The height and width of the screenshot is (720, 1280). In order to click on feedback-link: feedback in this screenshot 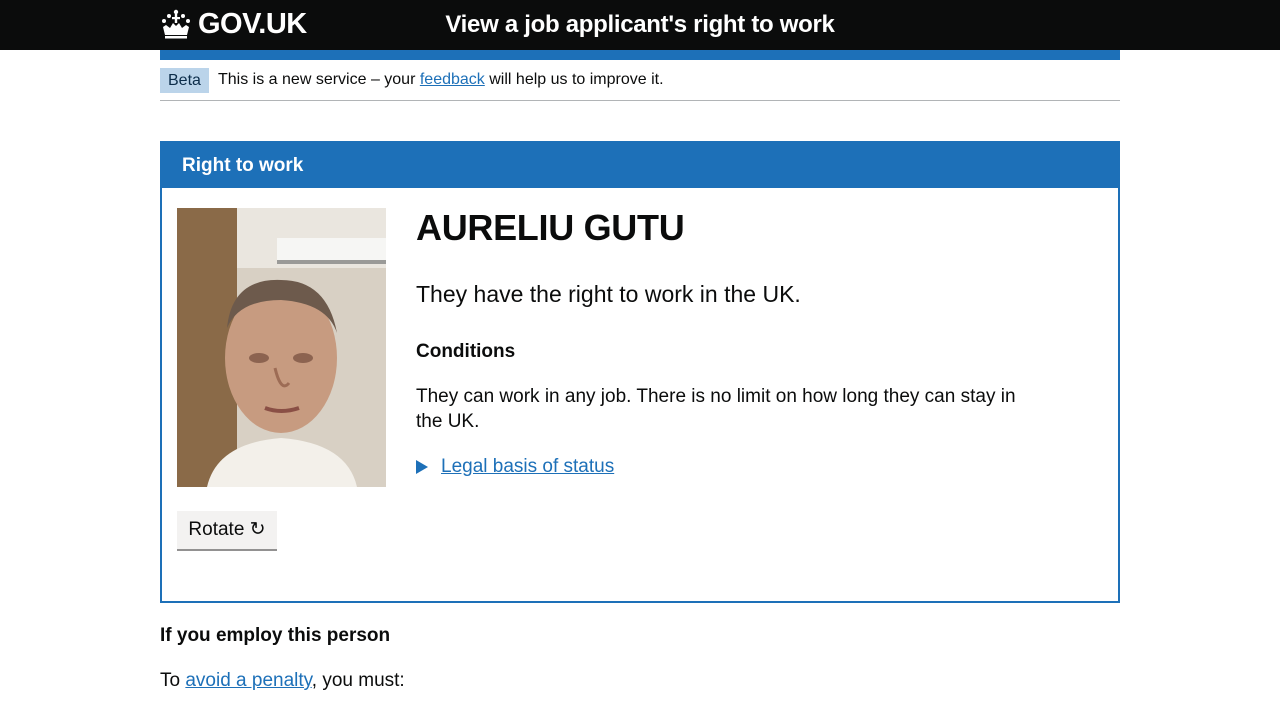, I will do `click(452, 79)`.